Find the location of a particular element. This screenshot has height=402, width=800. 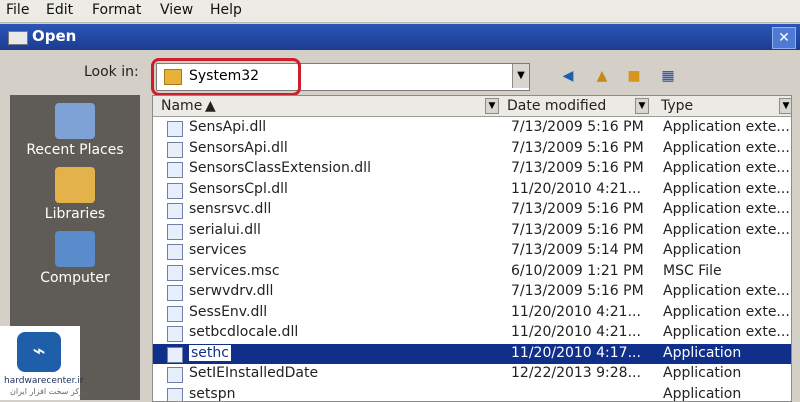

name-filter-icon: ▼ is located at coordinates (492, 106).